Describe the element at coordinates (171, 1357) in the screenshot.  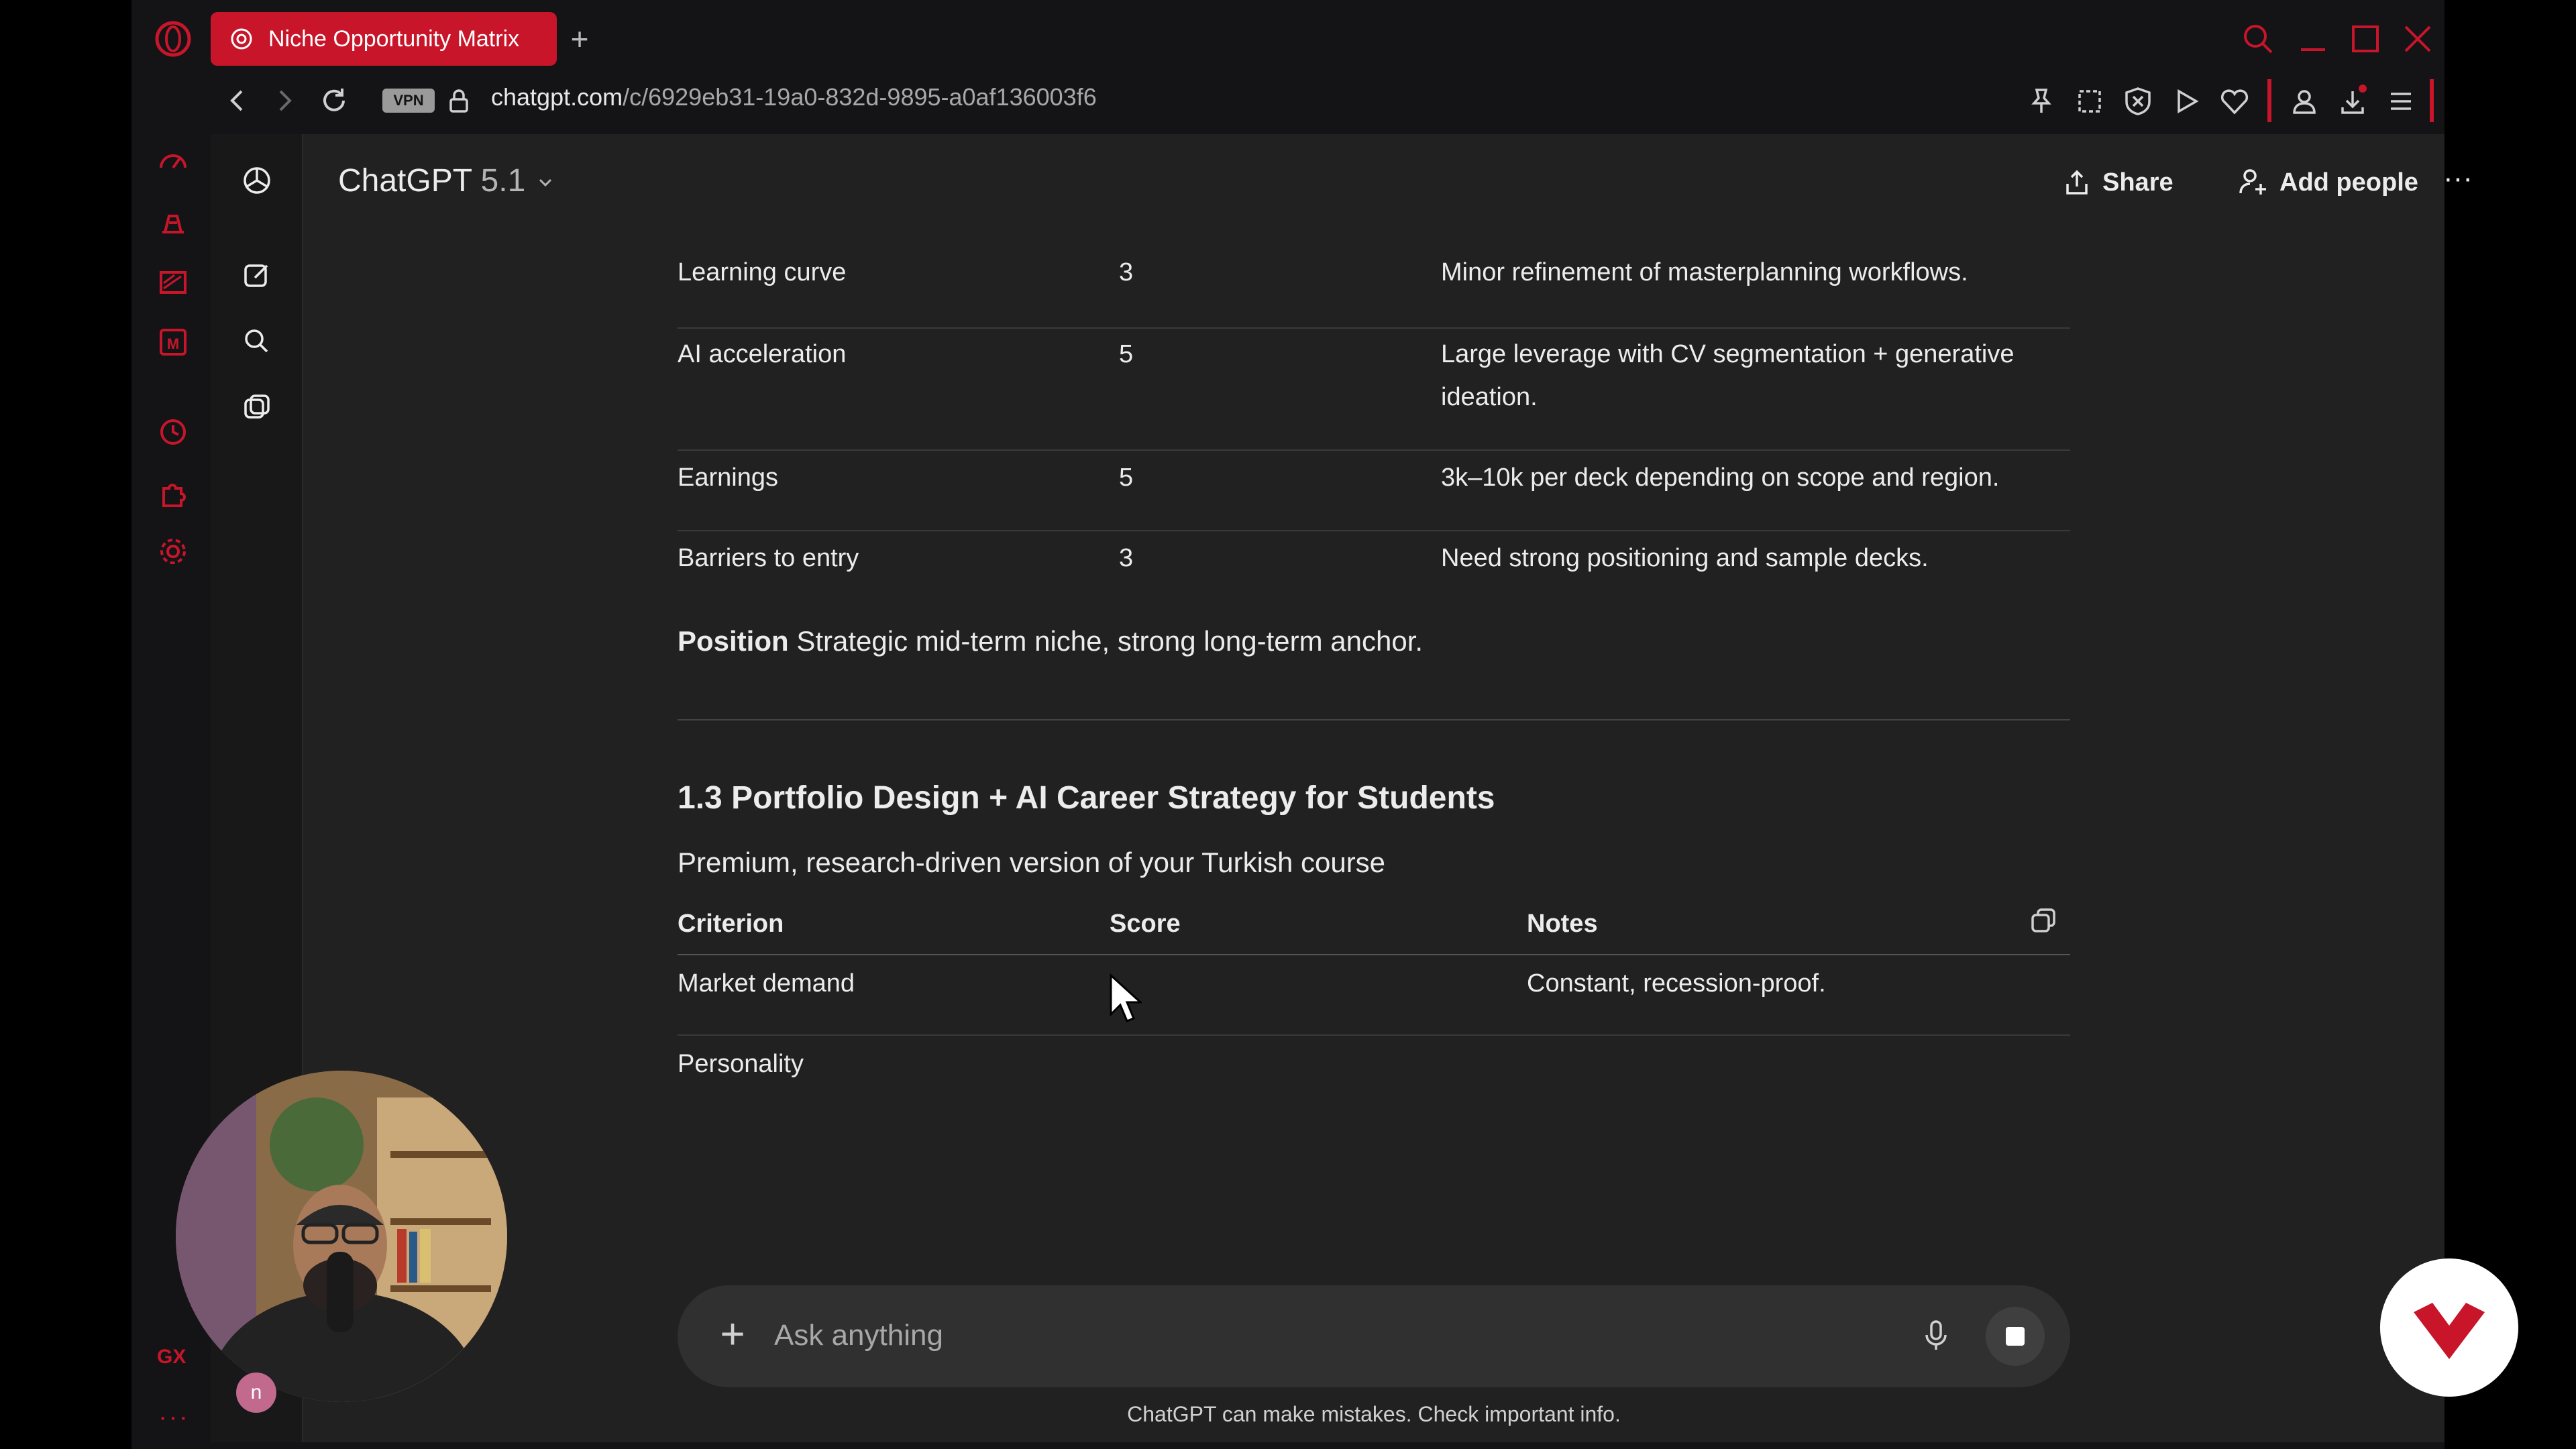
I see `gx-label: GX` at that location.